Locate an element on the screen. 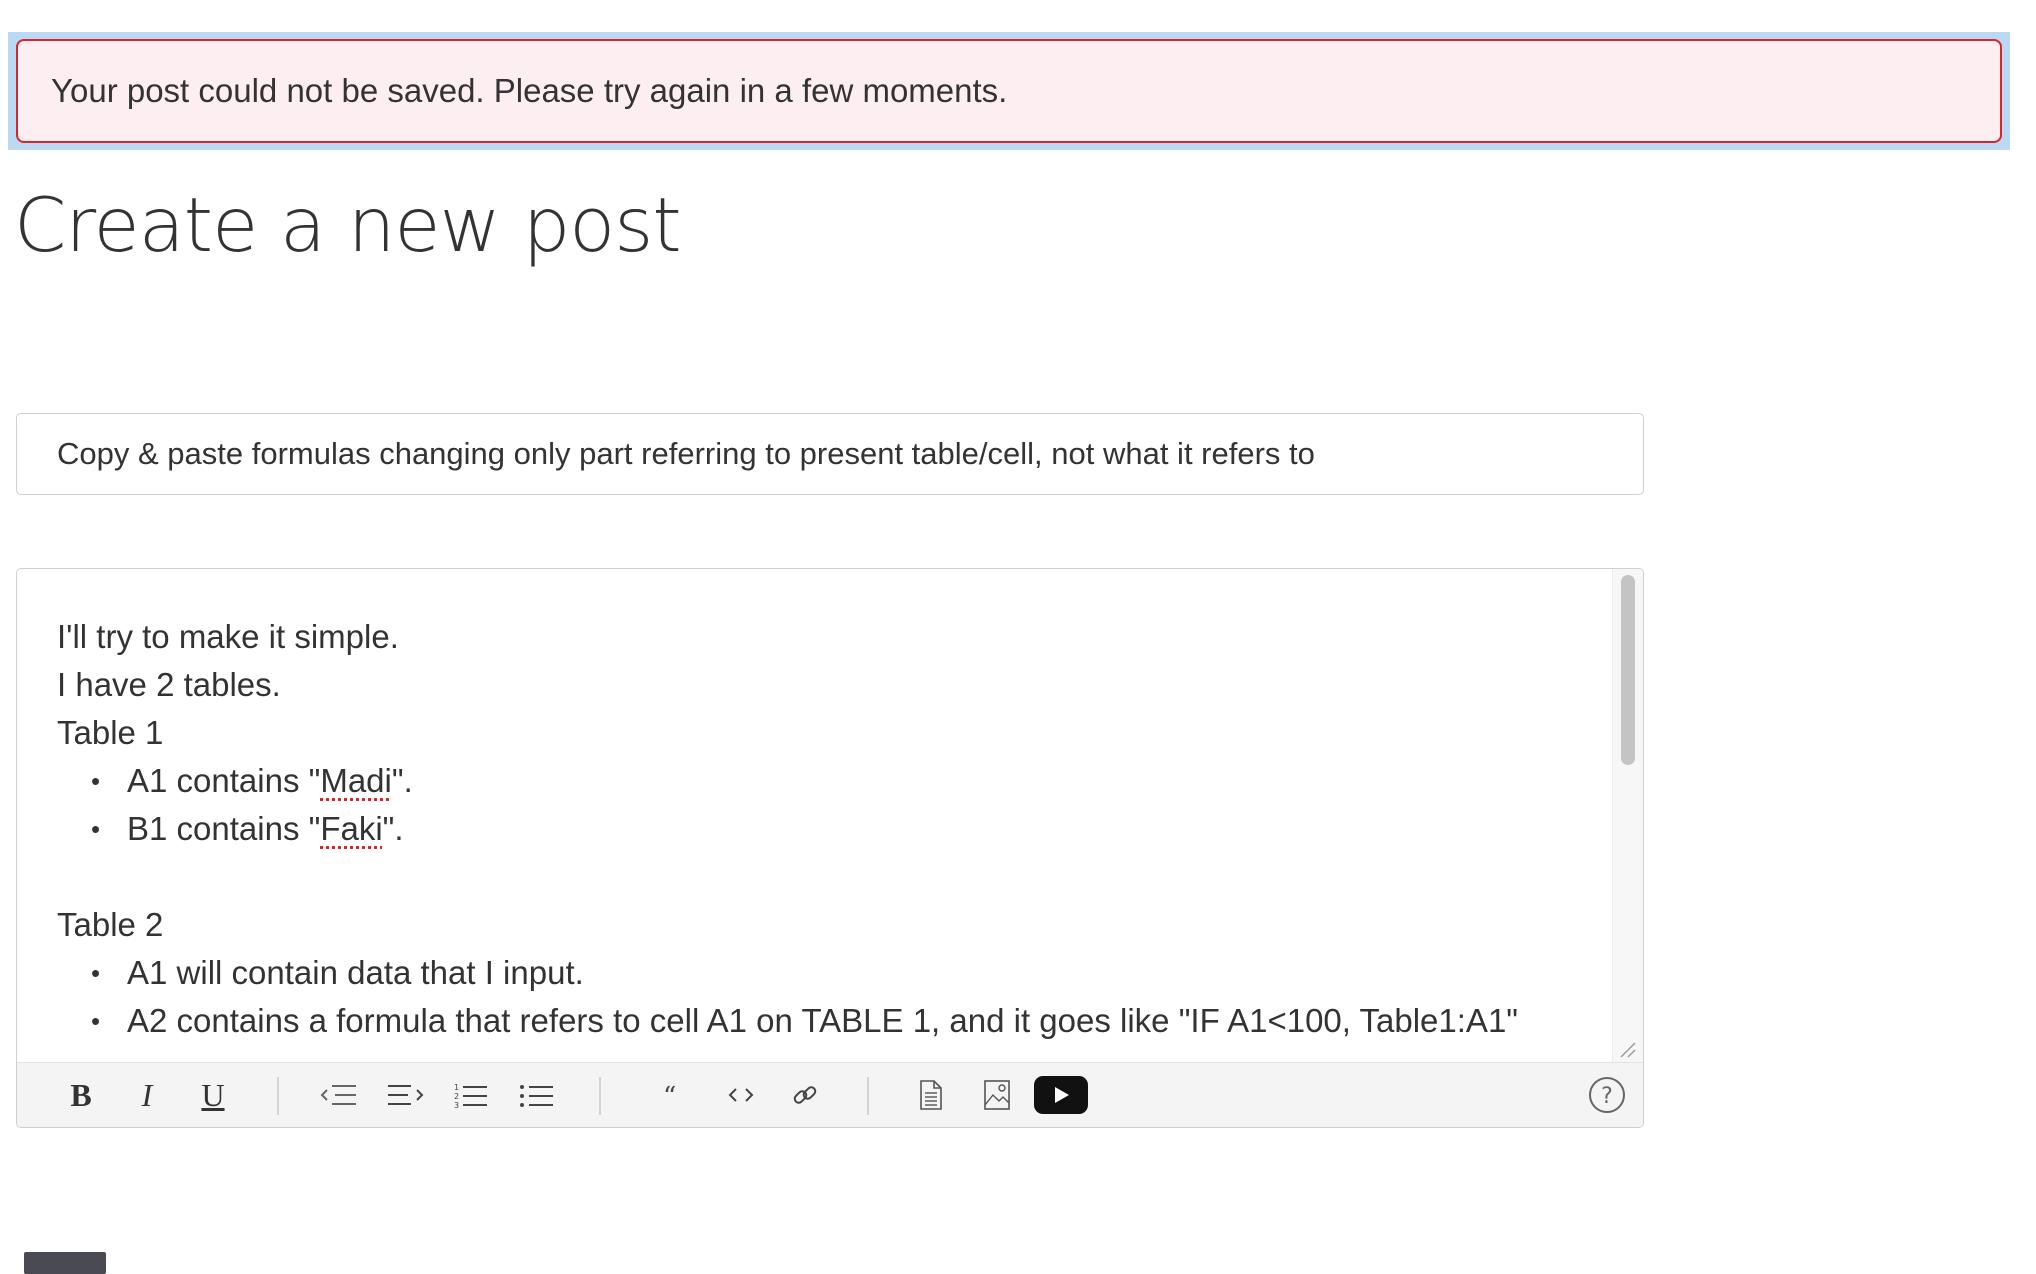 The height and width of the screenshot is (1274, 2036). quote-icon: “ is located at coordinates (669, 1095).